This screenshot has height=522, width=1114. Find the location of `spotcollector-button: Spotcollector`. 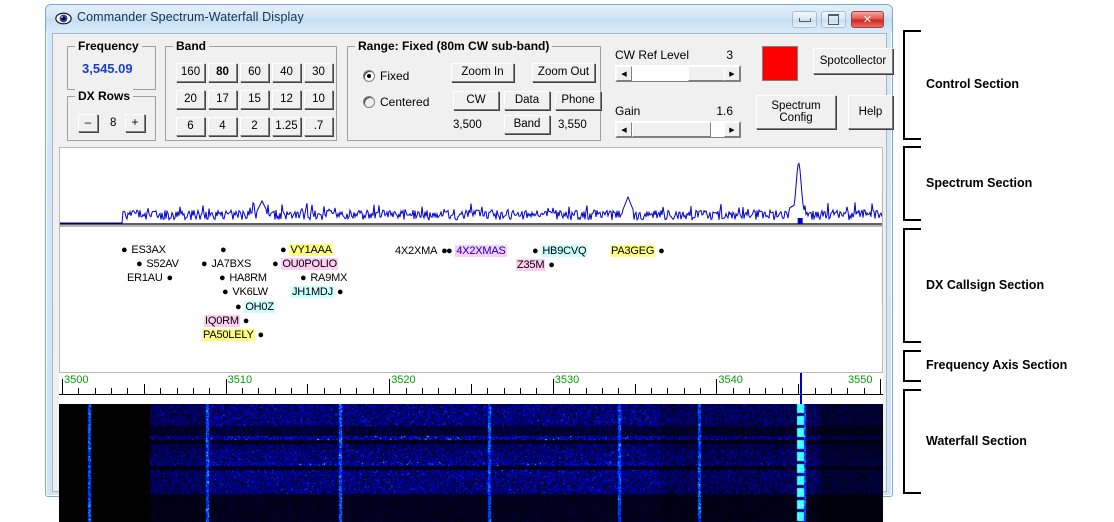

spotcollector-button: Spotcollector is located at coordinates (853, 61).